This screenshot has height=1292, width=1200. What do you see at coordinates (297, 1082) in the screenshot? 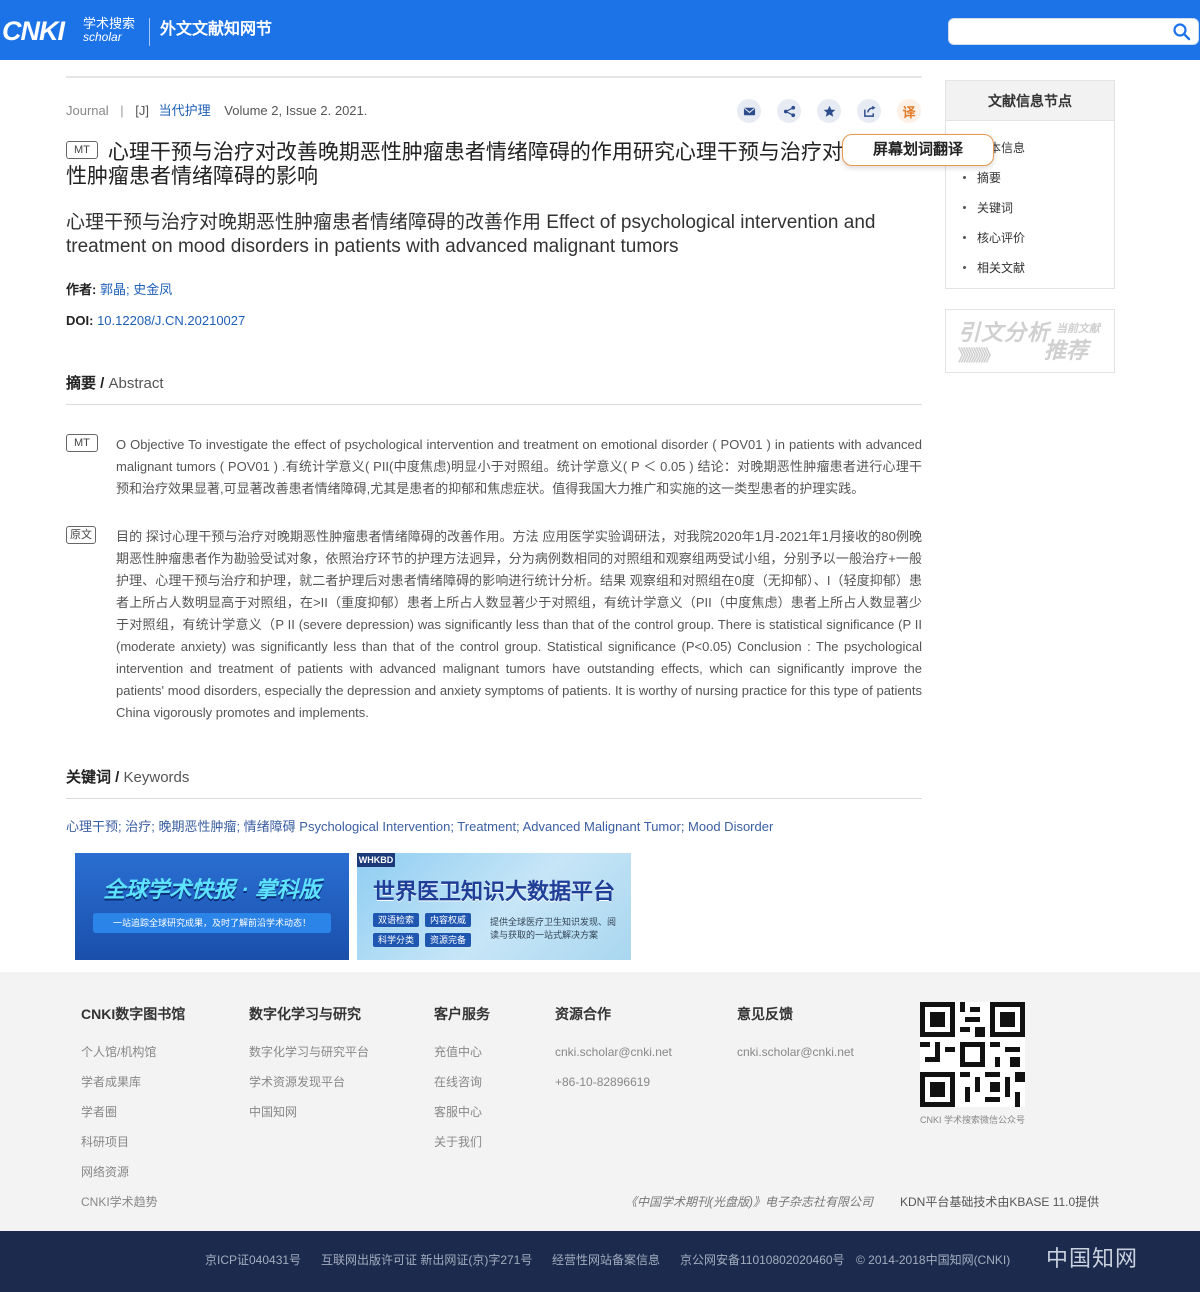
I see `footer-link: 学术资源发现平台` at bounding box center [297, 1082].